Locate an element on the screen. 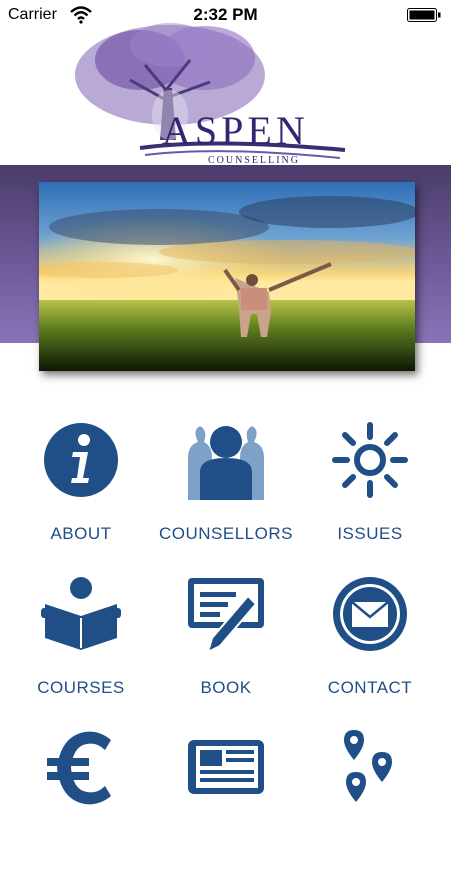 The width and height of the screenshot is (451, 878). brand-name: ASPEN is located at coordinates (235, 130).